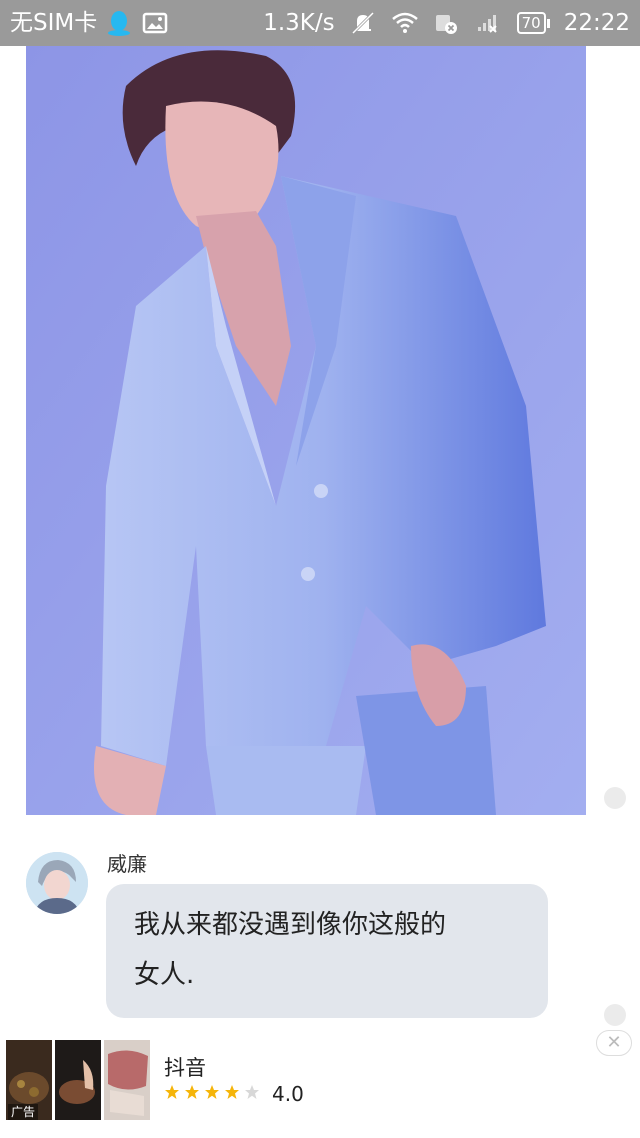 This screenshot has height=1138, width=640. What do you see at coordinates (54, 23) in the screenshot?
I see `carrier-text: 无SIM卡` at bounding box center [54, 23].